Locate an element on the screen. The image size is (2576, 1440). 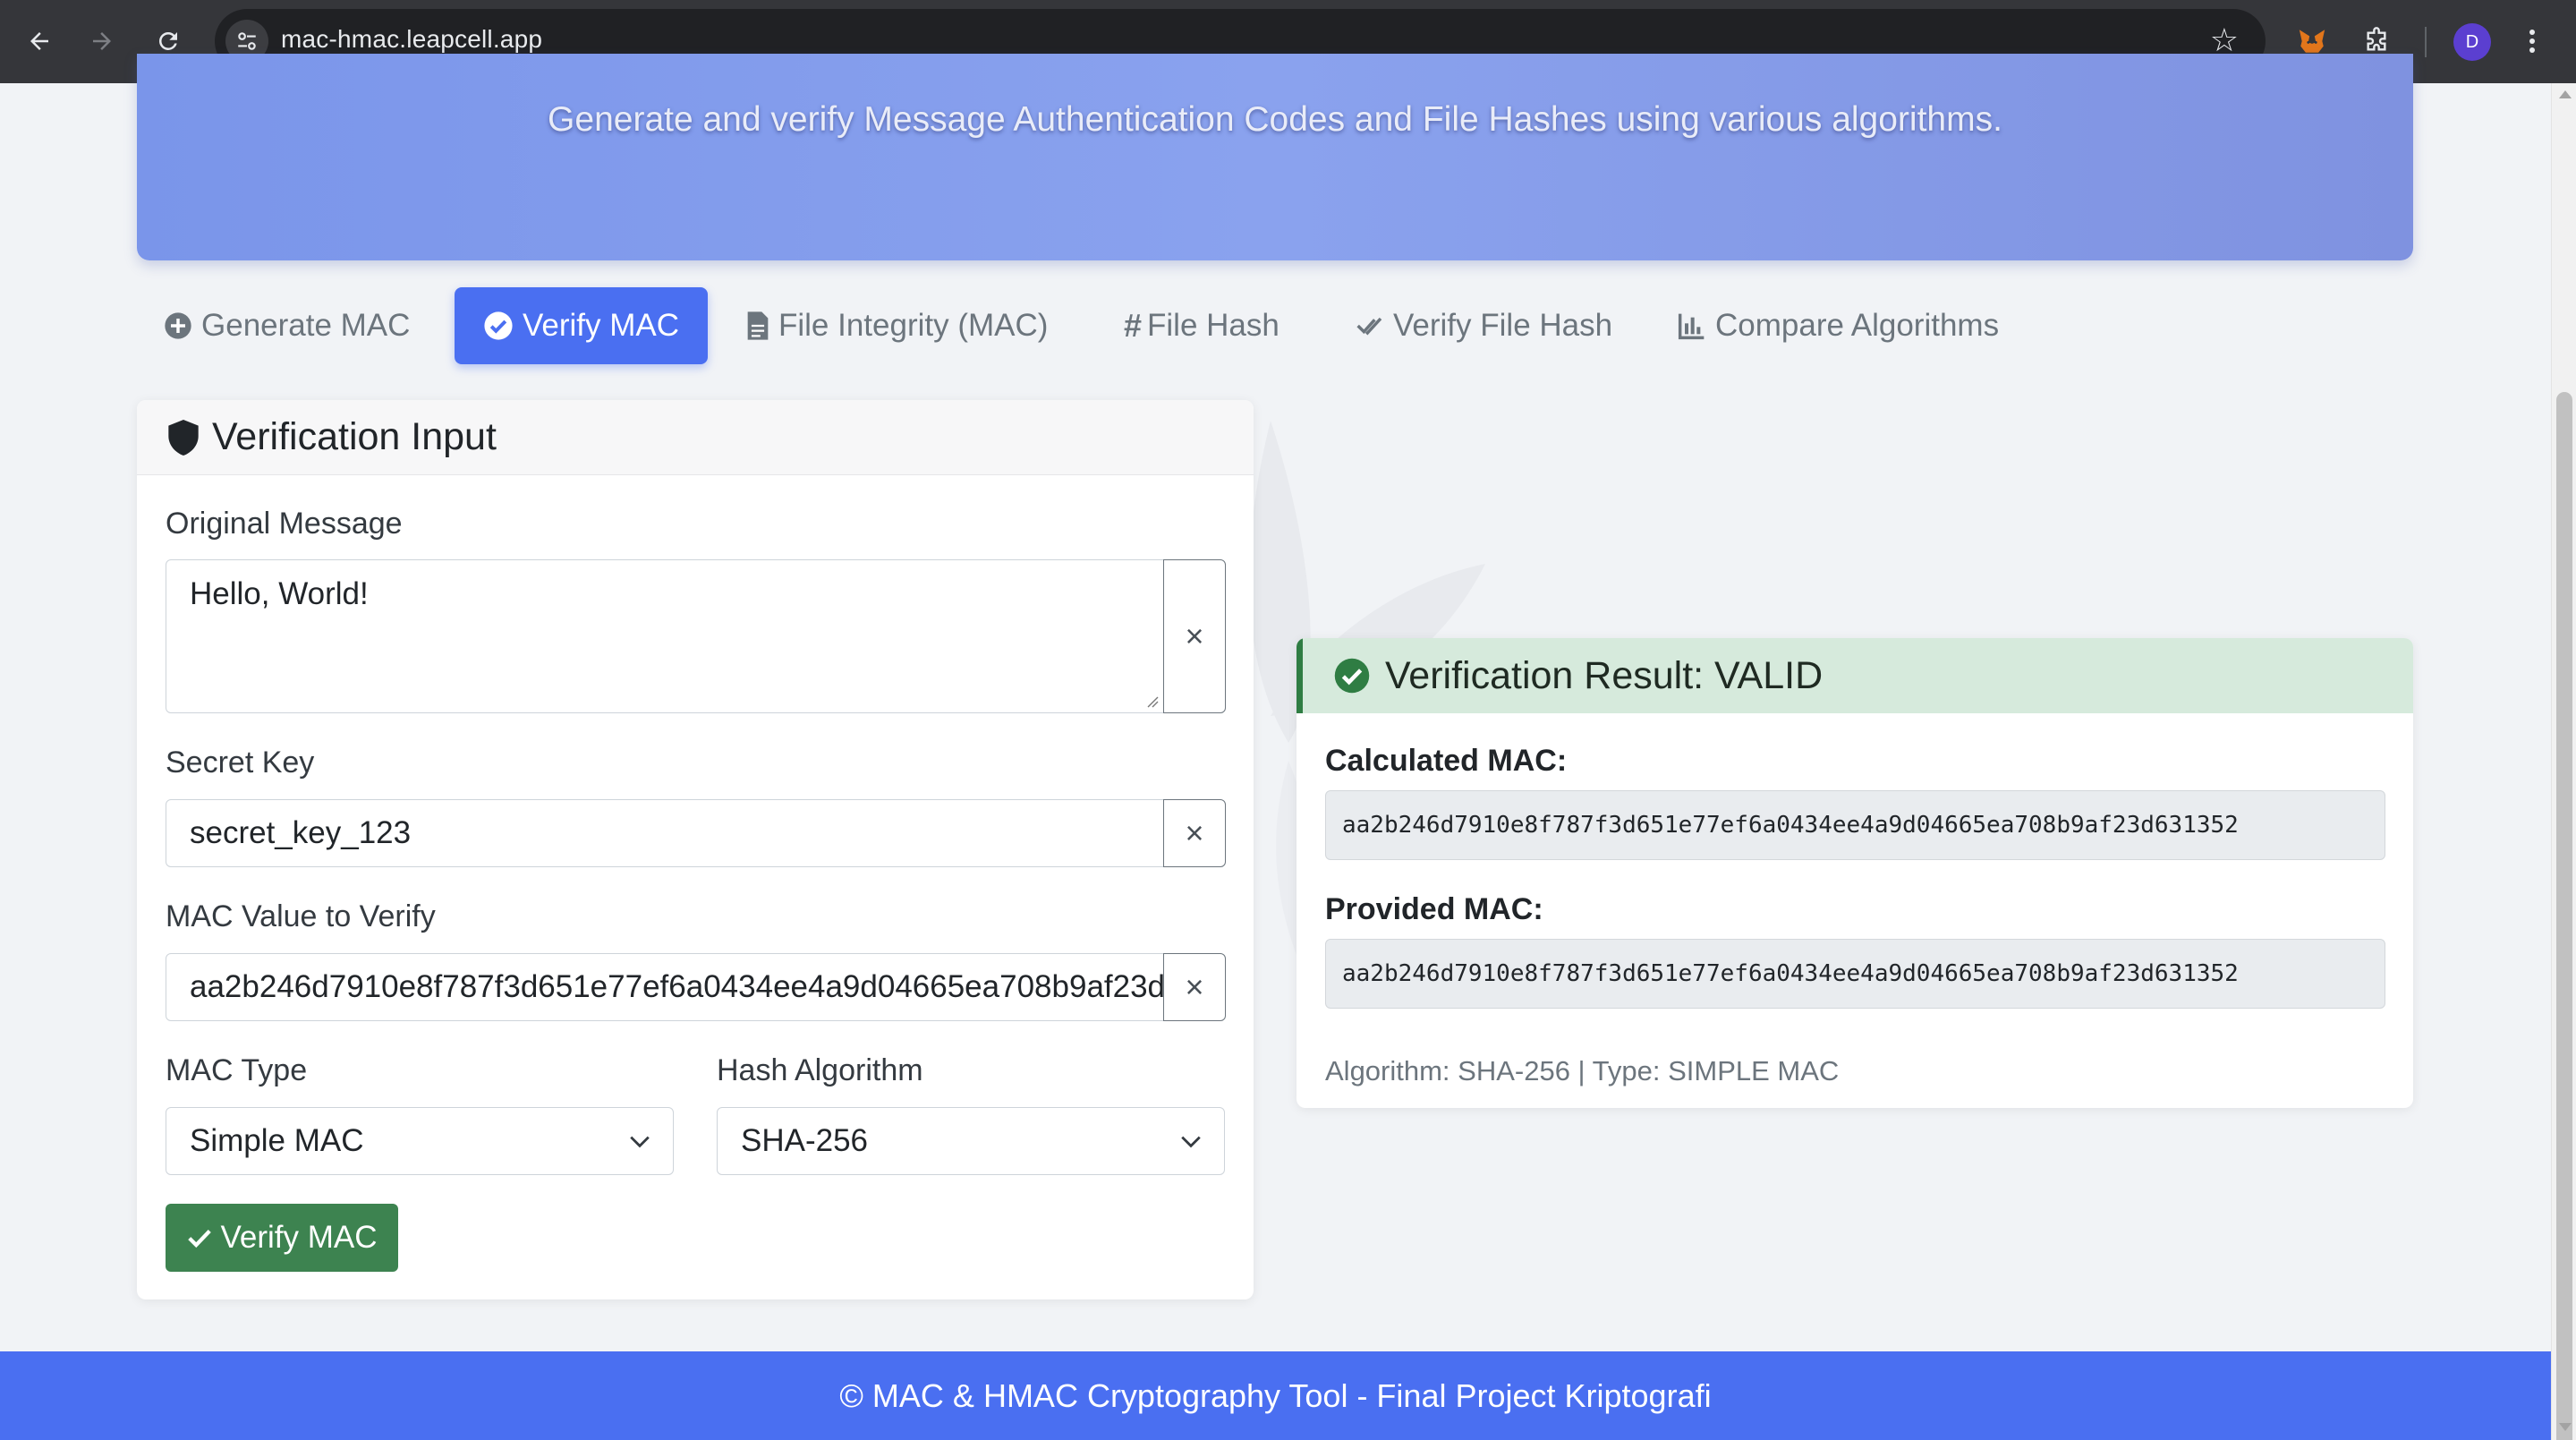
shield-icon is located at coordinates (183, 437).